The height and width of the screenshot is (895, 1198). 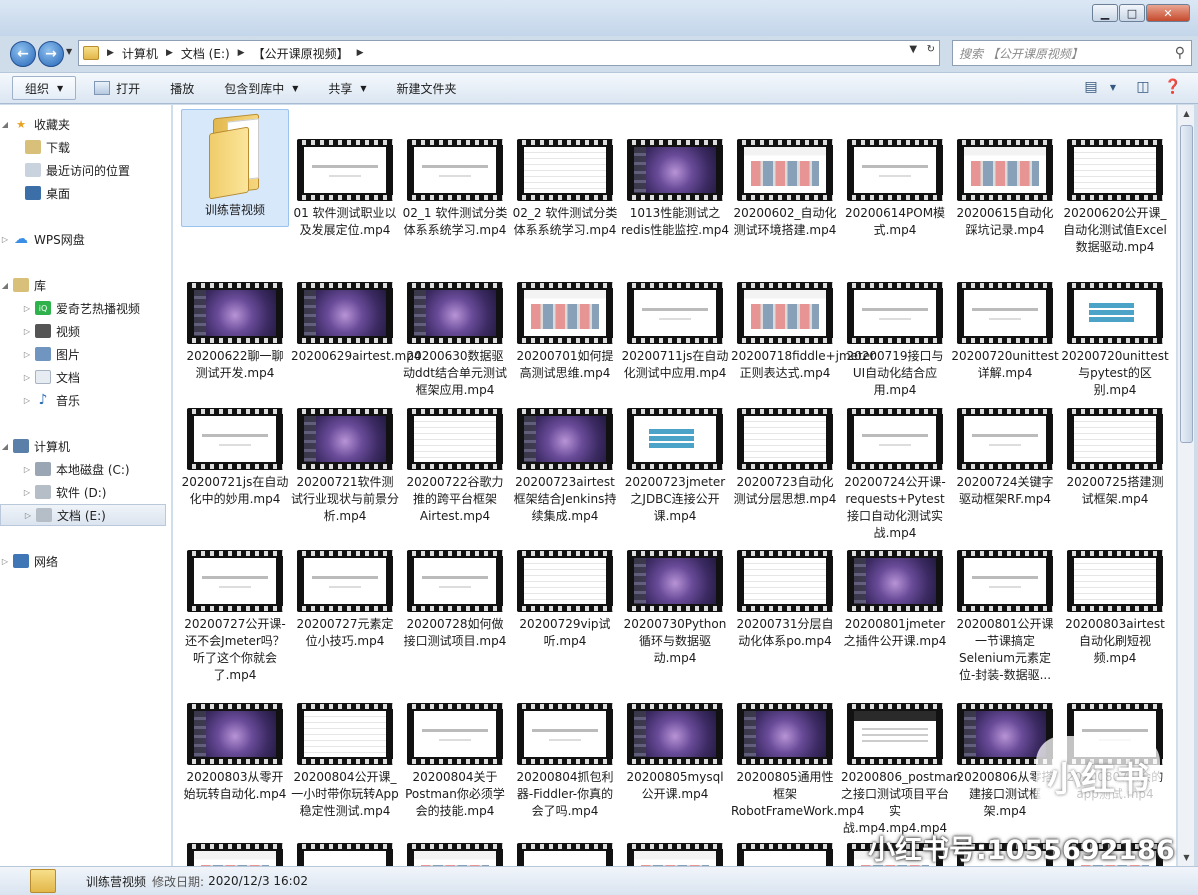 What do you see at coordinates (675, 605) in the screenshot?
I see `video-file-item: 20200730Python循环与数据驱动.mp4` at bounding box center [675, 605].